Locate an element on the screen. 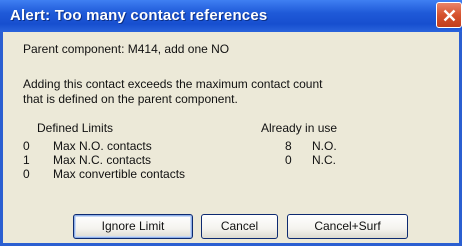 The width and height of the screenshot is (462, 246). title-bar: Alert: Too many contact references is located at coordinates (231, 16).